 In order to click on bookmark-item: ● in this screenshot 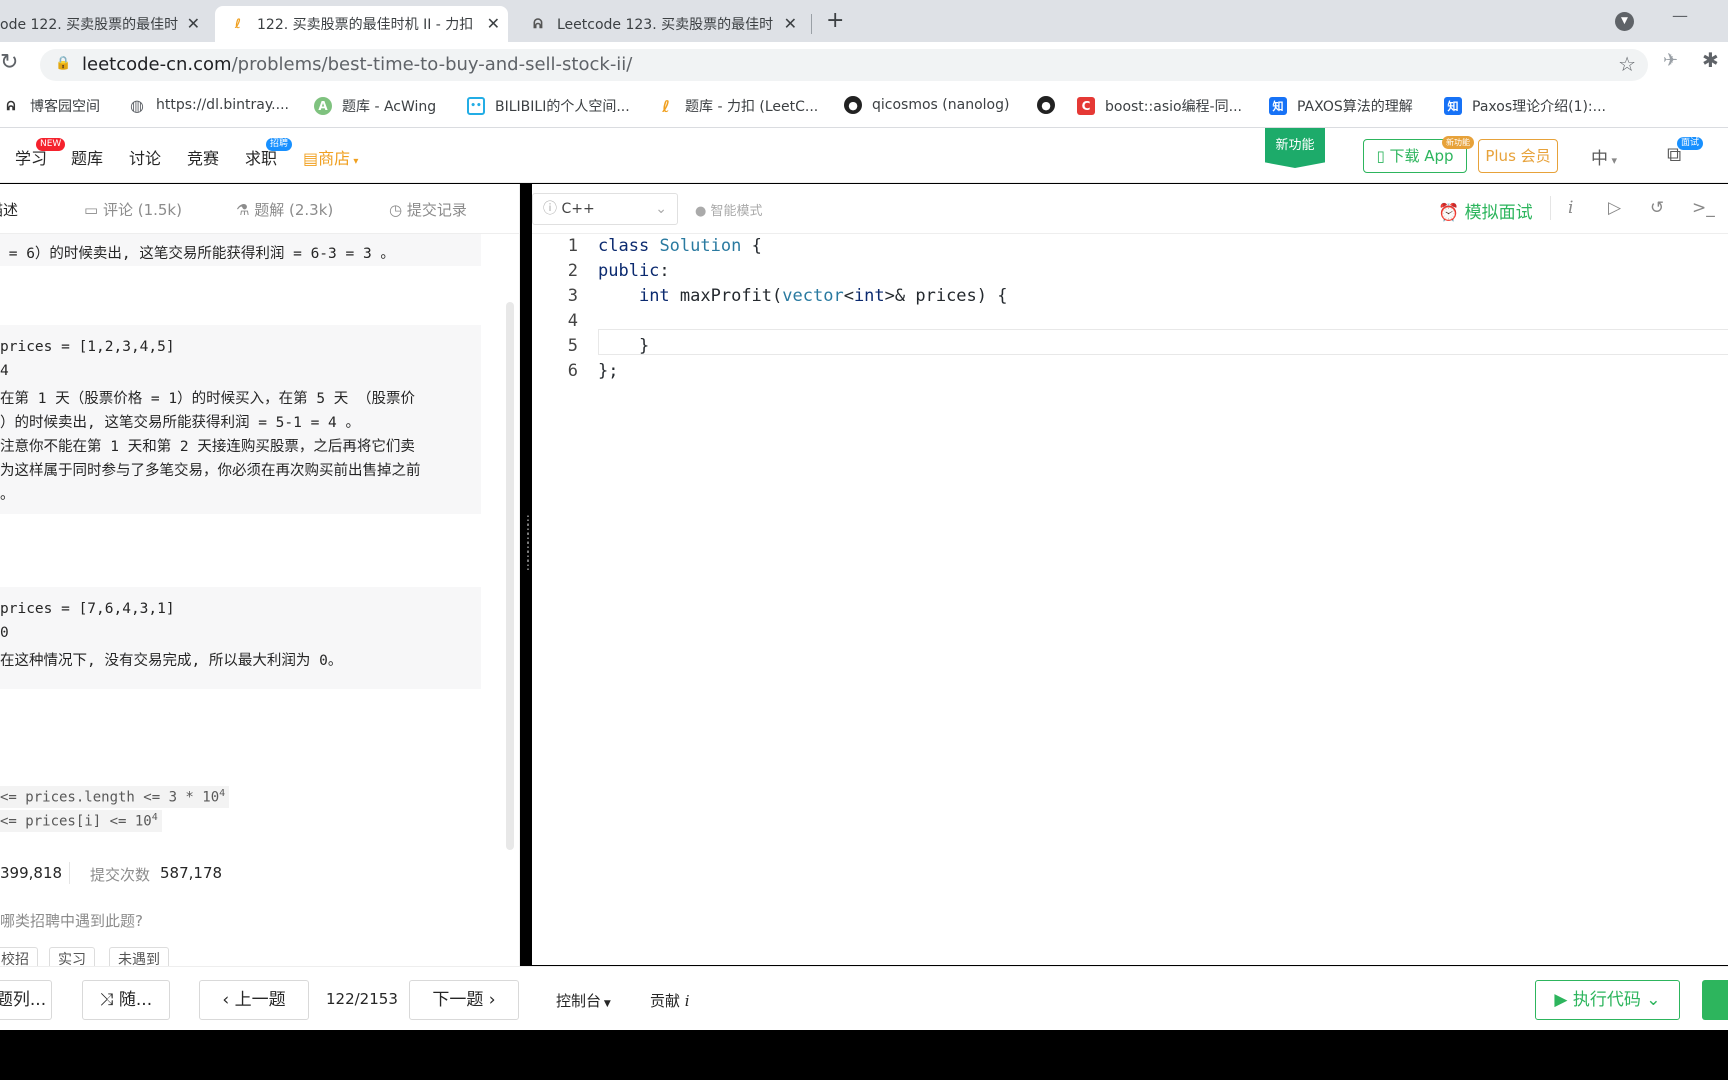, I will do `click(1051, 105)`.